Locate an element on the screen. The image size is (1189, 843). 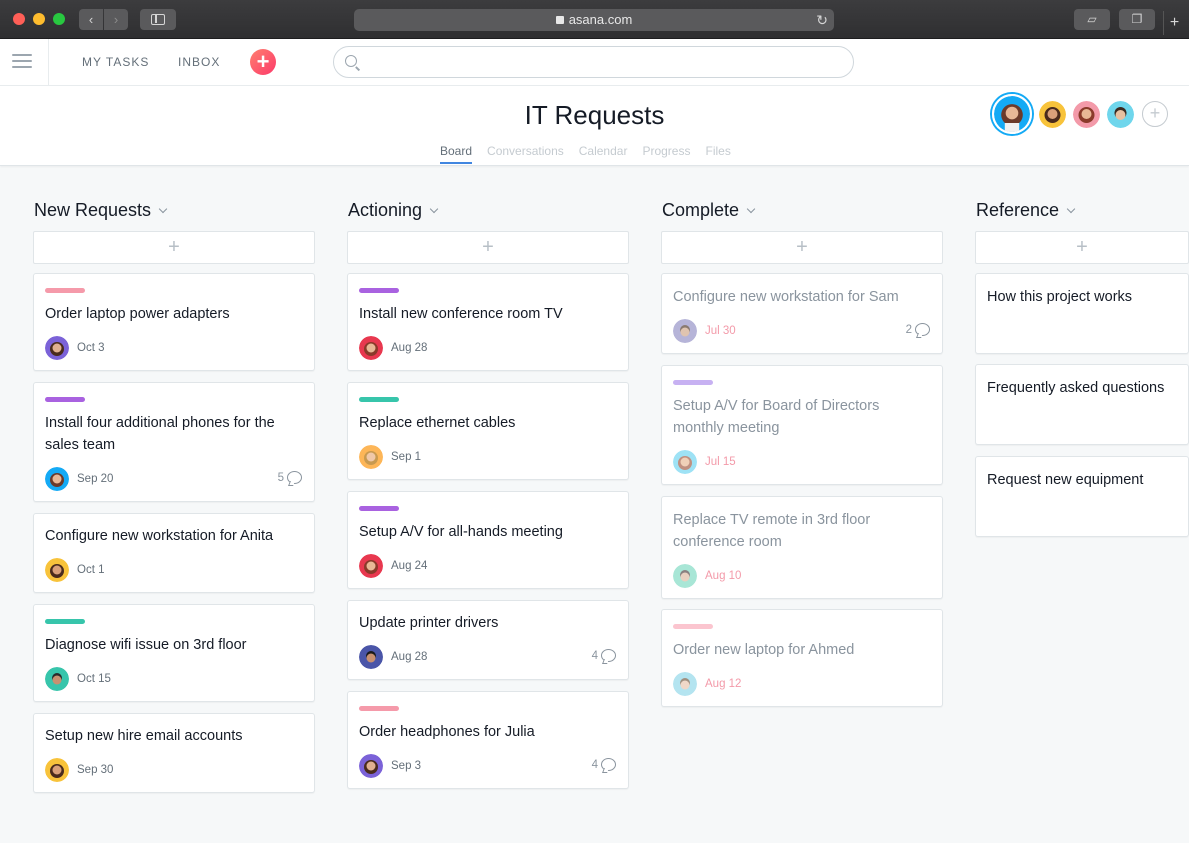
comment-count: 5 is located at coordinates (290, 477).